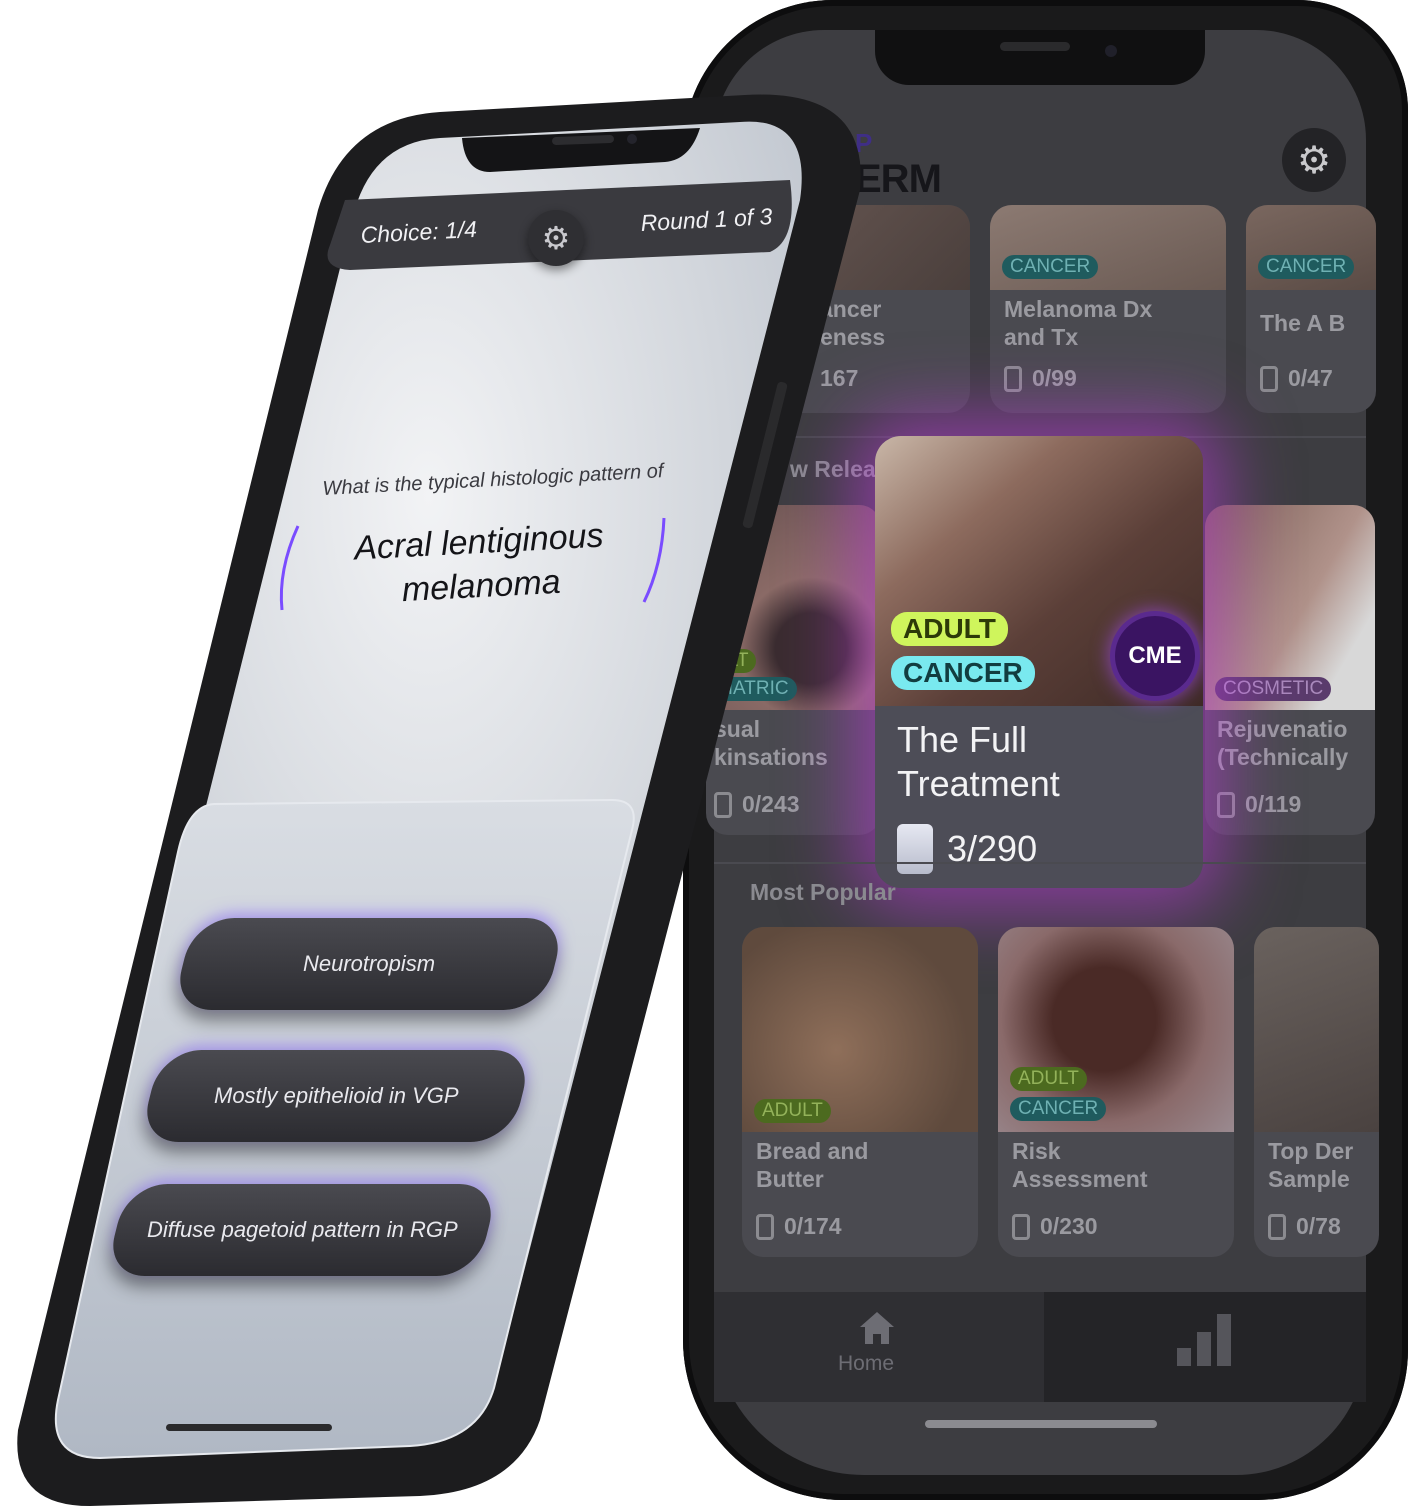 The width and height of the screenshot is (1408, 1506). I want to click on quiz-home-indicator, so click(249, 1427).